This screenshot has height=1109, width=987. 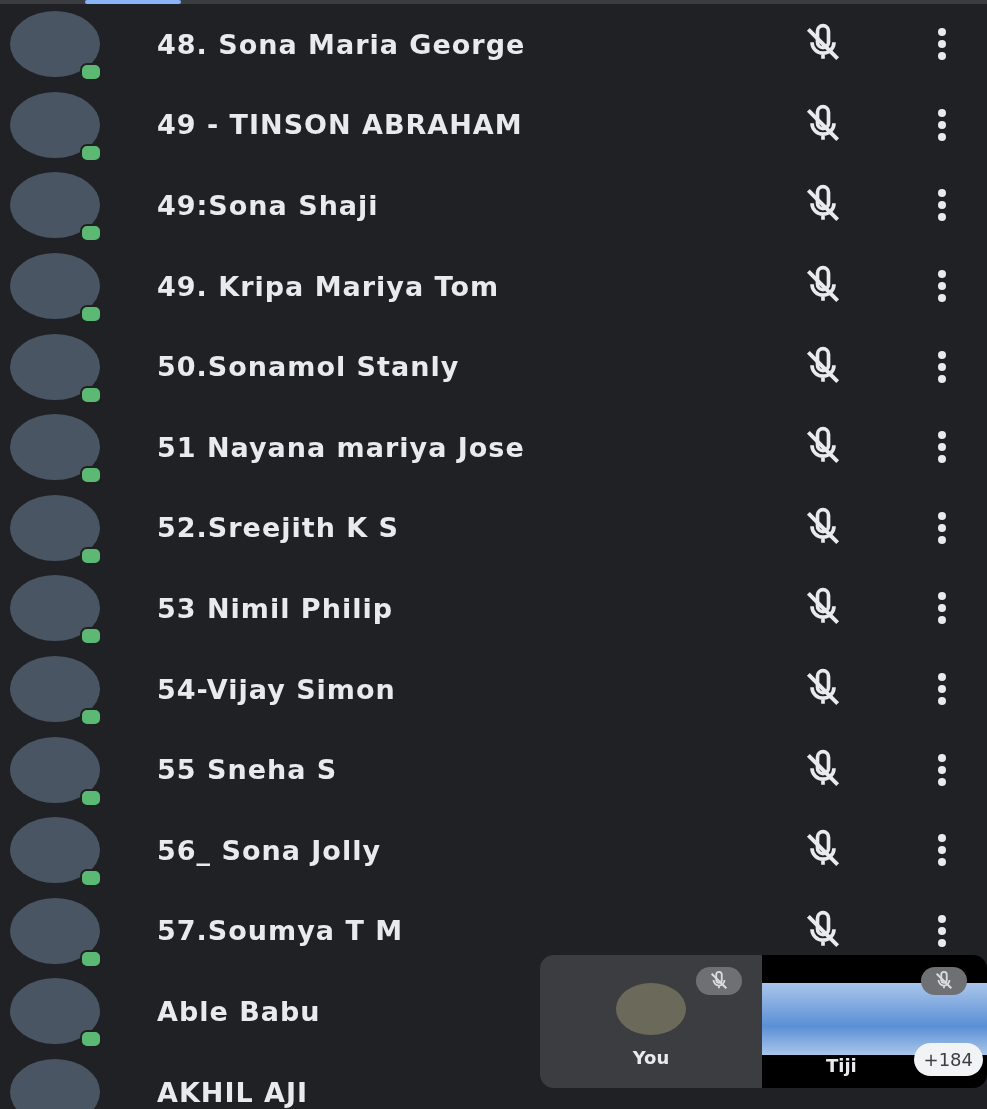 What do you see at coordinates (948, 1059) in the screenshot?
I see `participant-count-badge: +184` at bounding box center [948, 1059].